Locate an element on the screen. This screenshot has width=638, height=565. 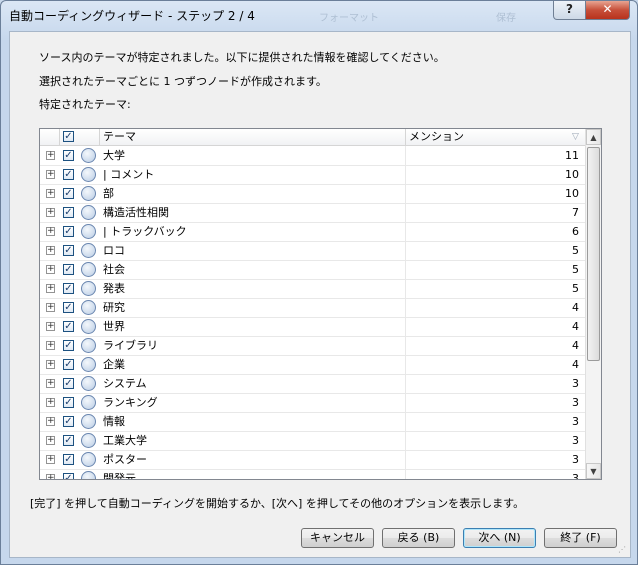
resize-grip-icon: ⋰ is located at coordinates (623, 550).